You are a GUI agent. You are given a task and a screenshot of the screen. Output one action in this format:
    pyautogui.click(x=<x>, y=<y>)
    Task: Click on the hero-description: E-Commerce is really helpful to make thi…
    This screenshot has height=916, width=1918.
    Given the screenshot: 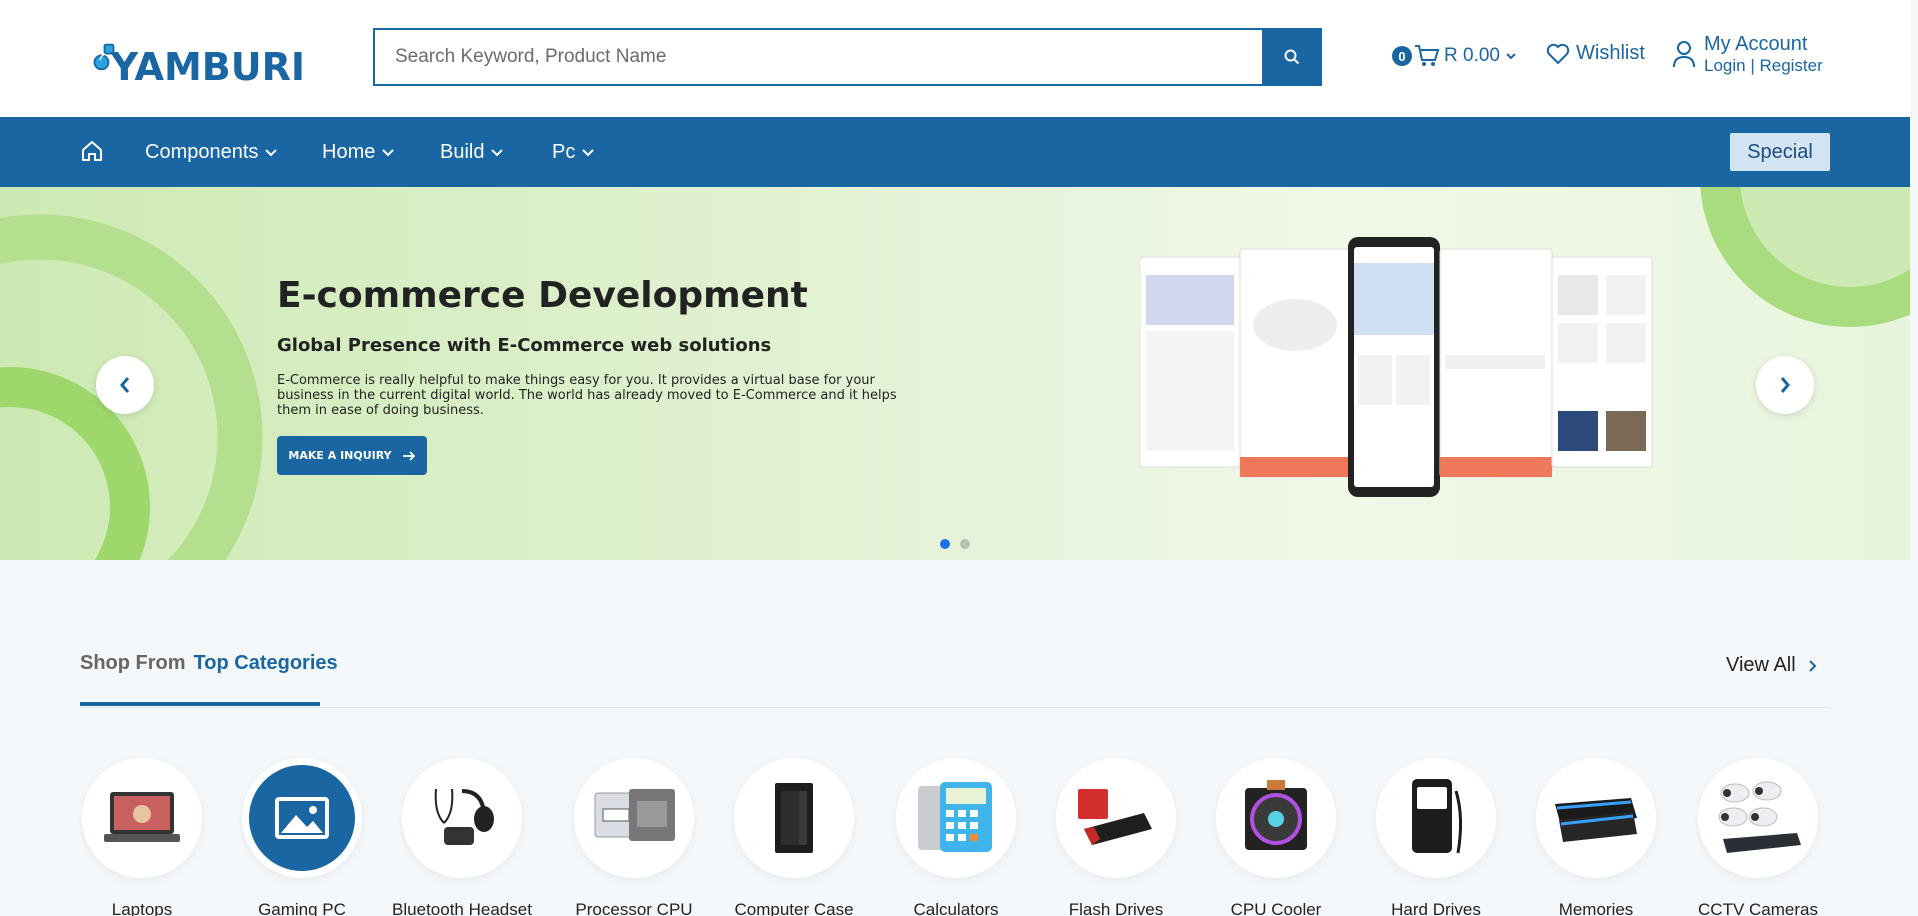 What is the action you would take?
    pyautogui.click(x=587, y=395)
    